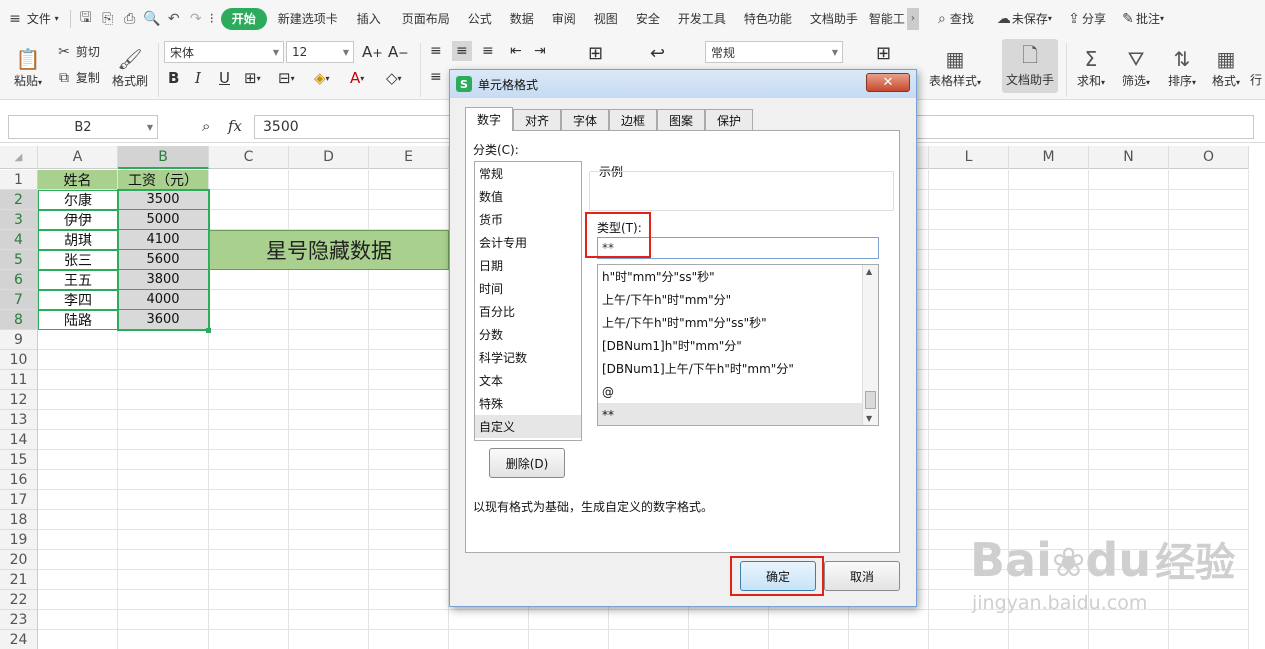 The width and height of the screenshot is (1265, 649). Describe the element at coordinates (19, 157) in the screenshot. I see `select-all-corner: ◢` at that location.